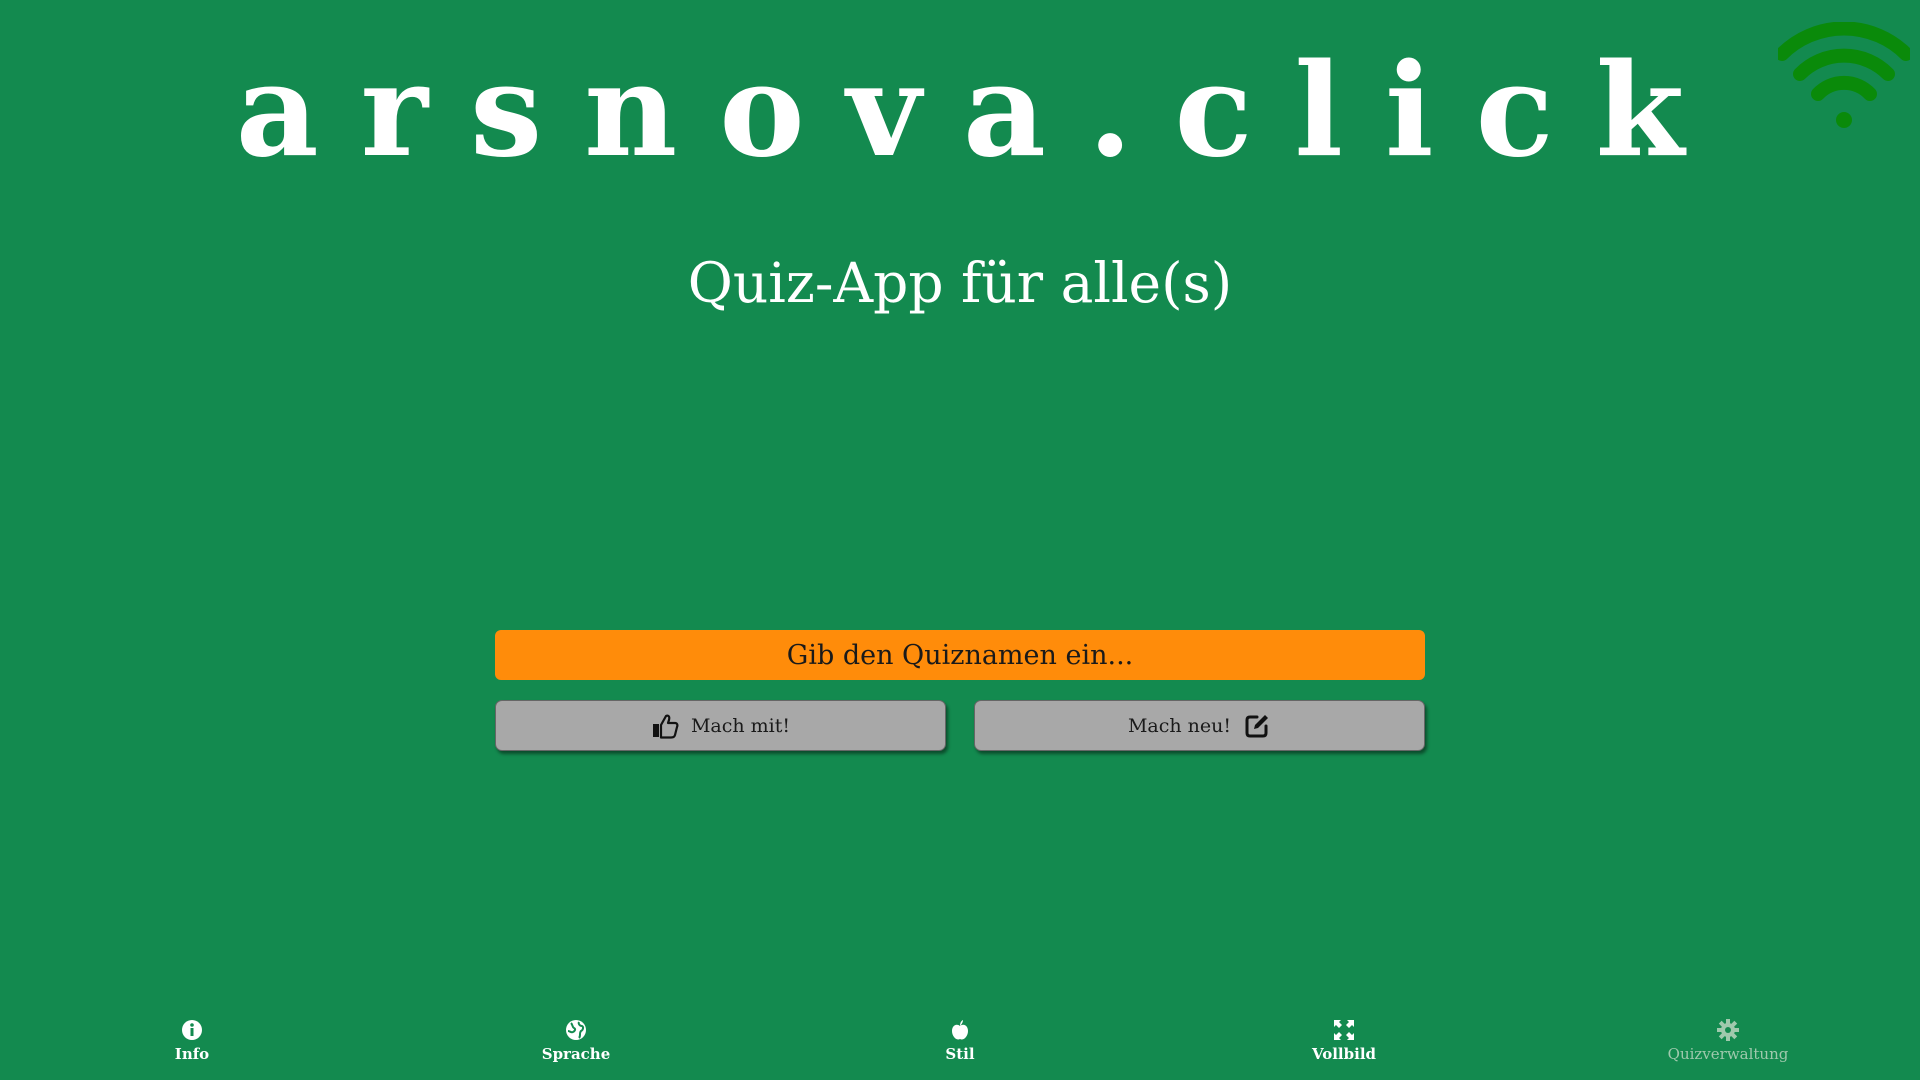 The height and width of the screenshot is (1080, 1920). I want to click on footer-item-info: Info, so click(192, 1040).